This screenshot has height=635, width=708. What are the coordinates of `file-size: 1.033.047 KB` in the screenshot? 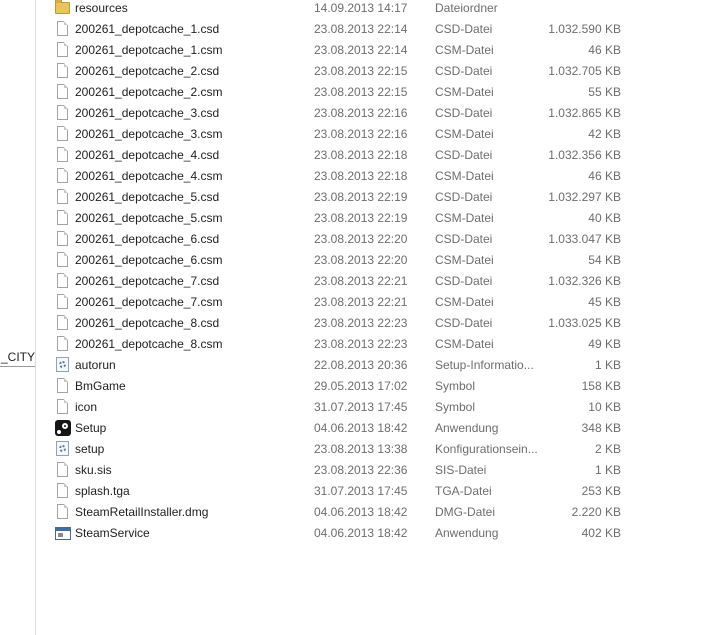 It's located at (584, 239).